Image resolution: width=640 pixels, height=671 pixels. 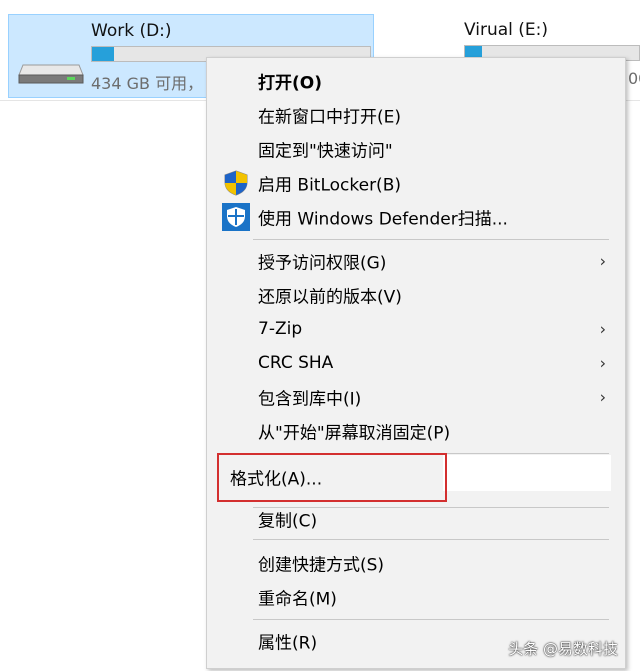 What do you see at coordinates (330, 117) in the screenshot?
I see `menu-item-label: 在新窗口中打开(E)` at bounding box center [330, 117].